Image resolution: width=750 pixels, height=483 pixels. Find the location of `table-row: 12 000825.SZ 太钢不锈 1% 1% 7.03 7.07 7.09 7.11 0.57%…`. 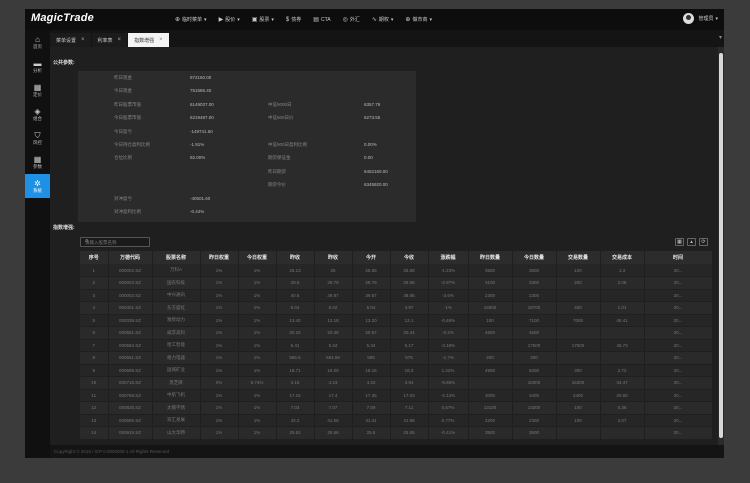

table-row: 12 000825.SZ 太钢不锈 1% 1% 7.03 7.07 7.09 7.11 0.57%… is located at coordinates (396, 408).